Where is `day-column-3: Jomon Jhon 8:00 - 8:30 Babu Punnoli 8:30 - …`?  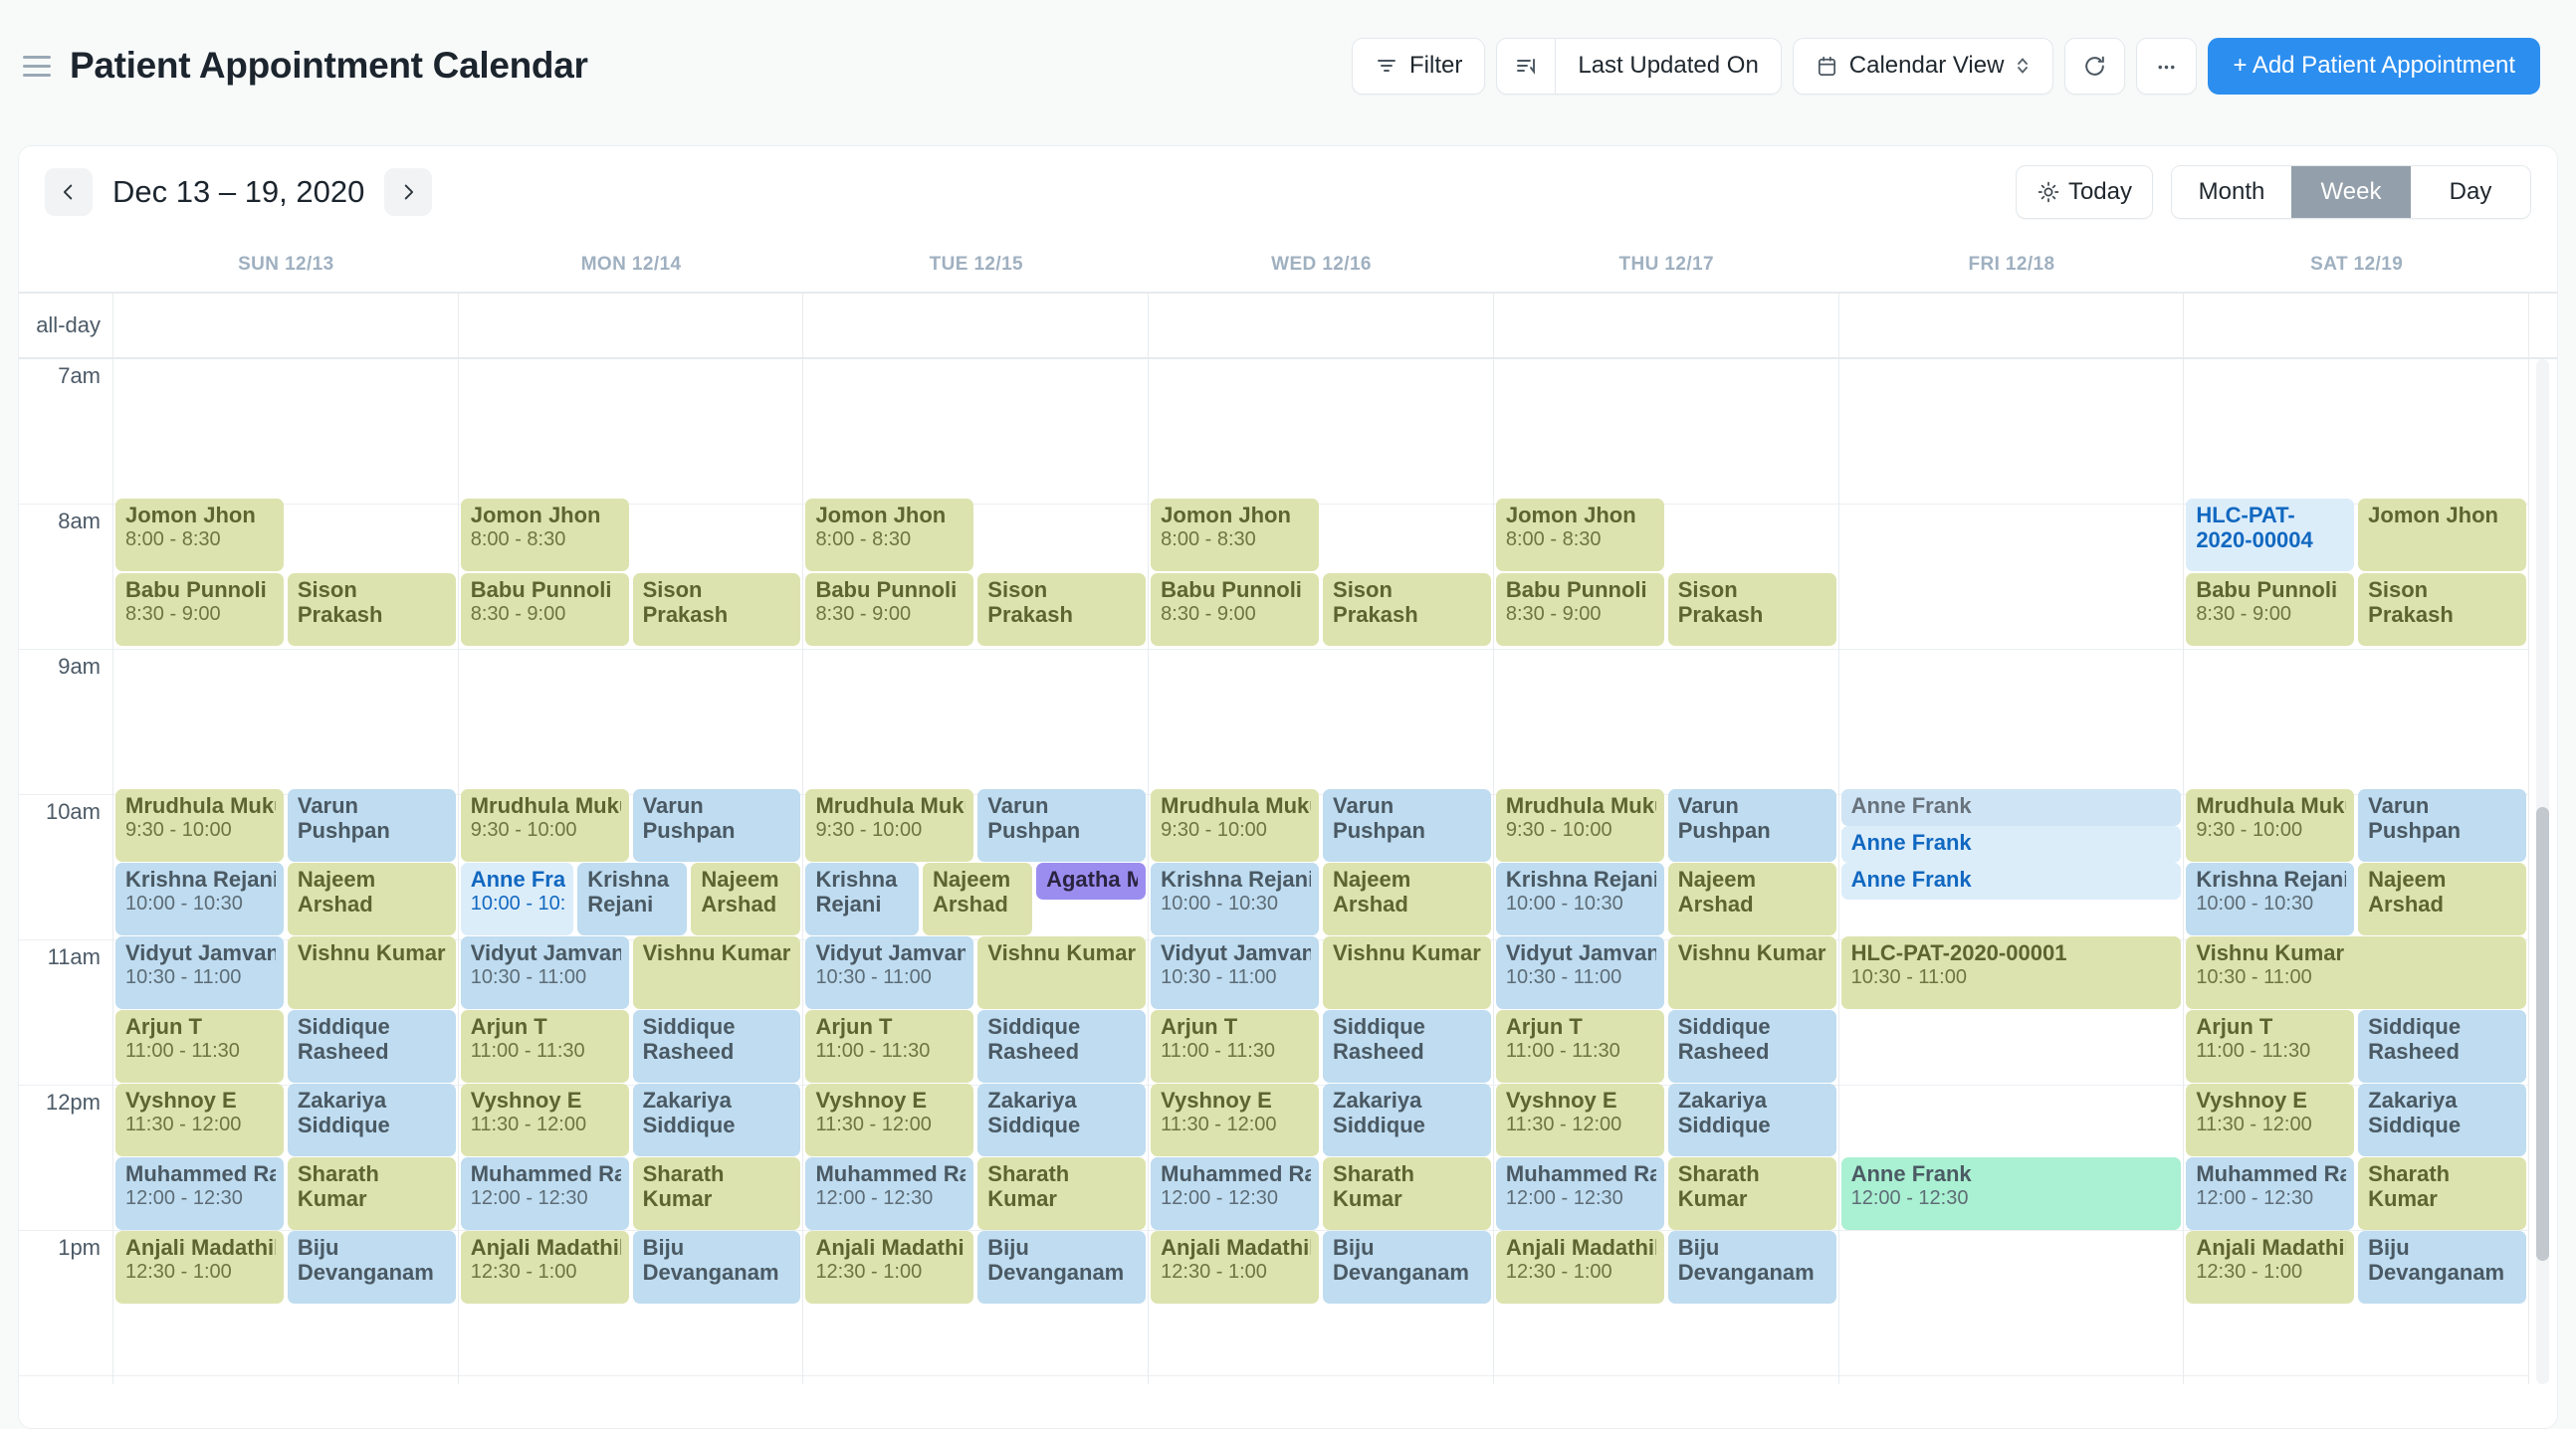 day-column-3: Jomon Jhon 8:00 - 8:30 Babu Punnoli 8:30 - … is located at coordinates (1321, 871).